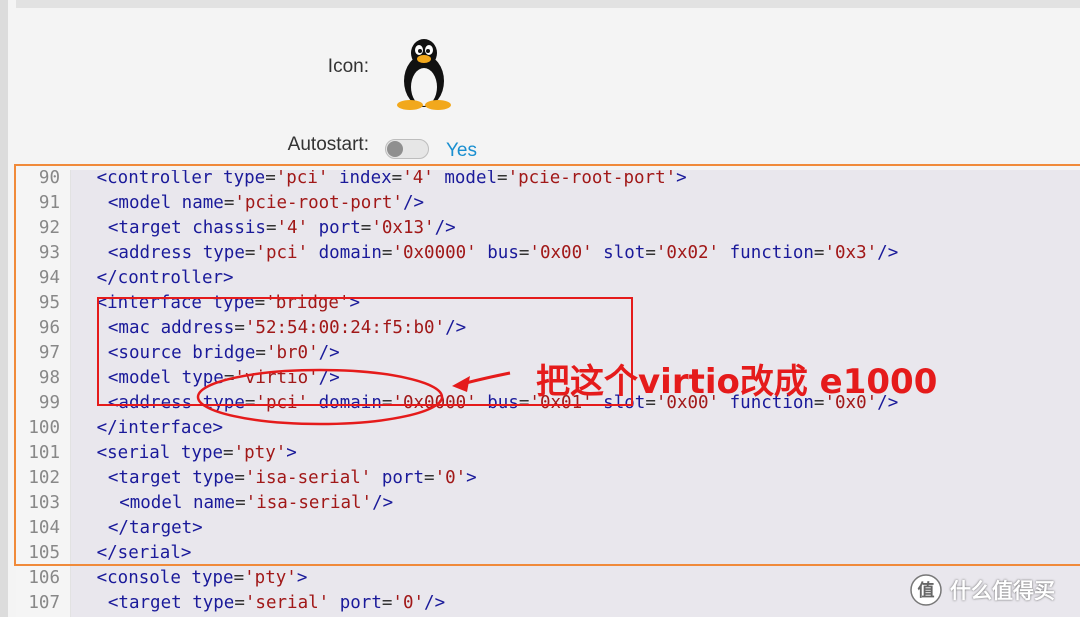 The width and height of the screenshot is (1080, 617). I want to click on annotation-overlay, so click(353, 397).